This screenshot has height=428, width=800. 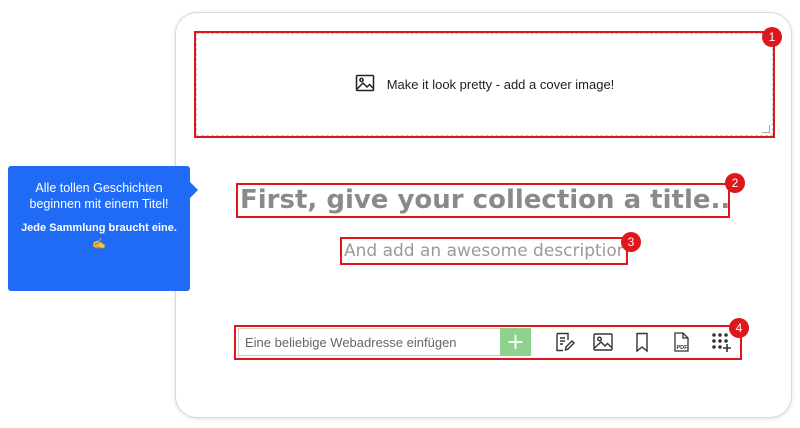 What do you see at coordinates (721, 342) in the screenshot?
I see `more-apps-icon` at bounding box center [721, 342].